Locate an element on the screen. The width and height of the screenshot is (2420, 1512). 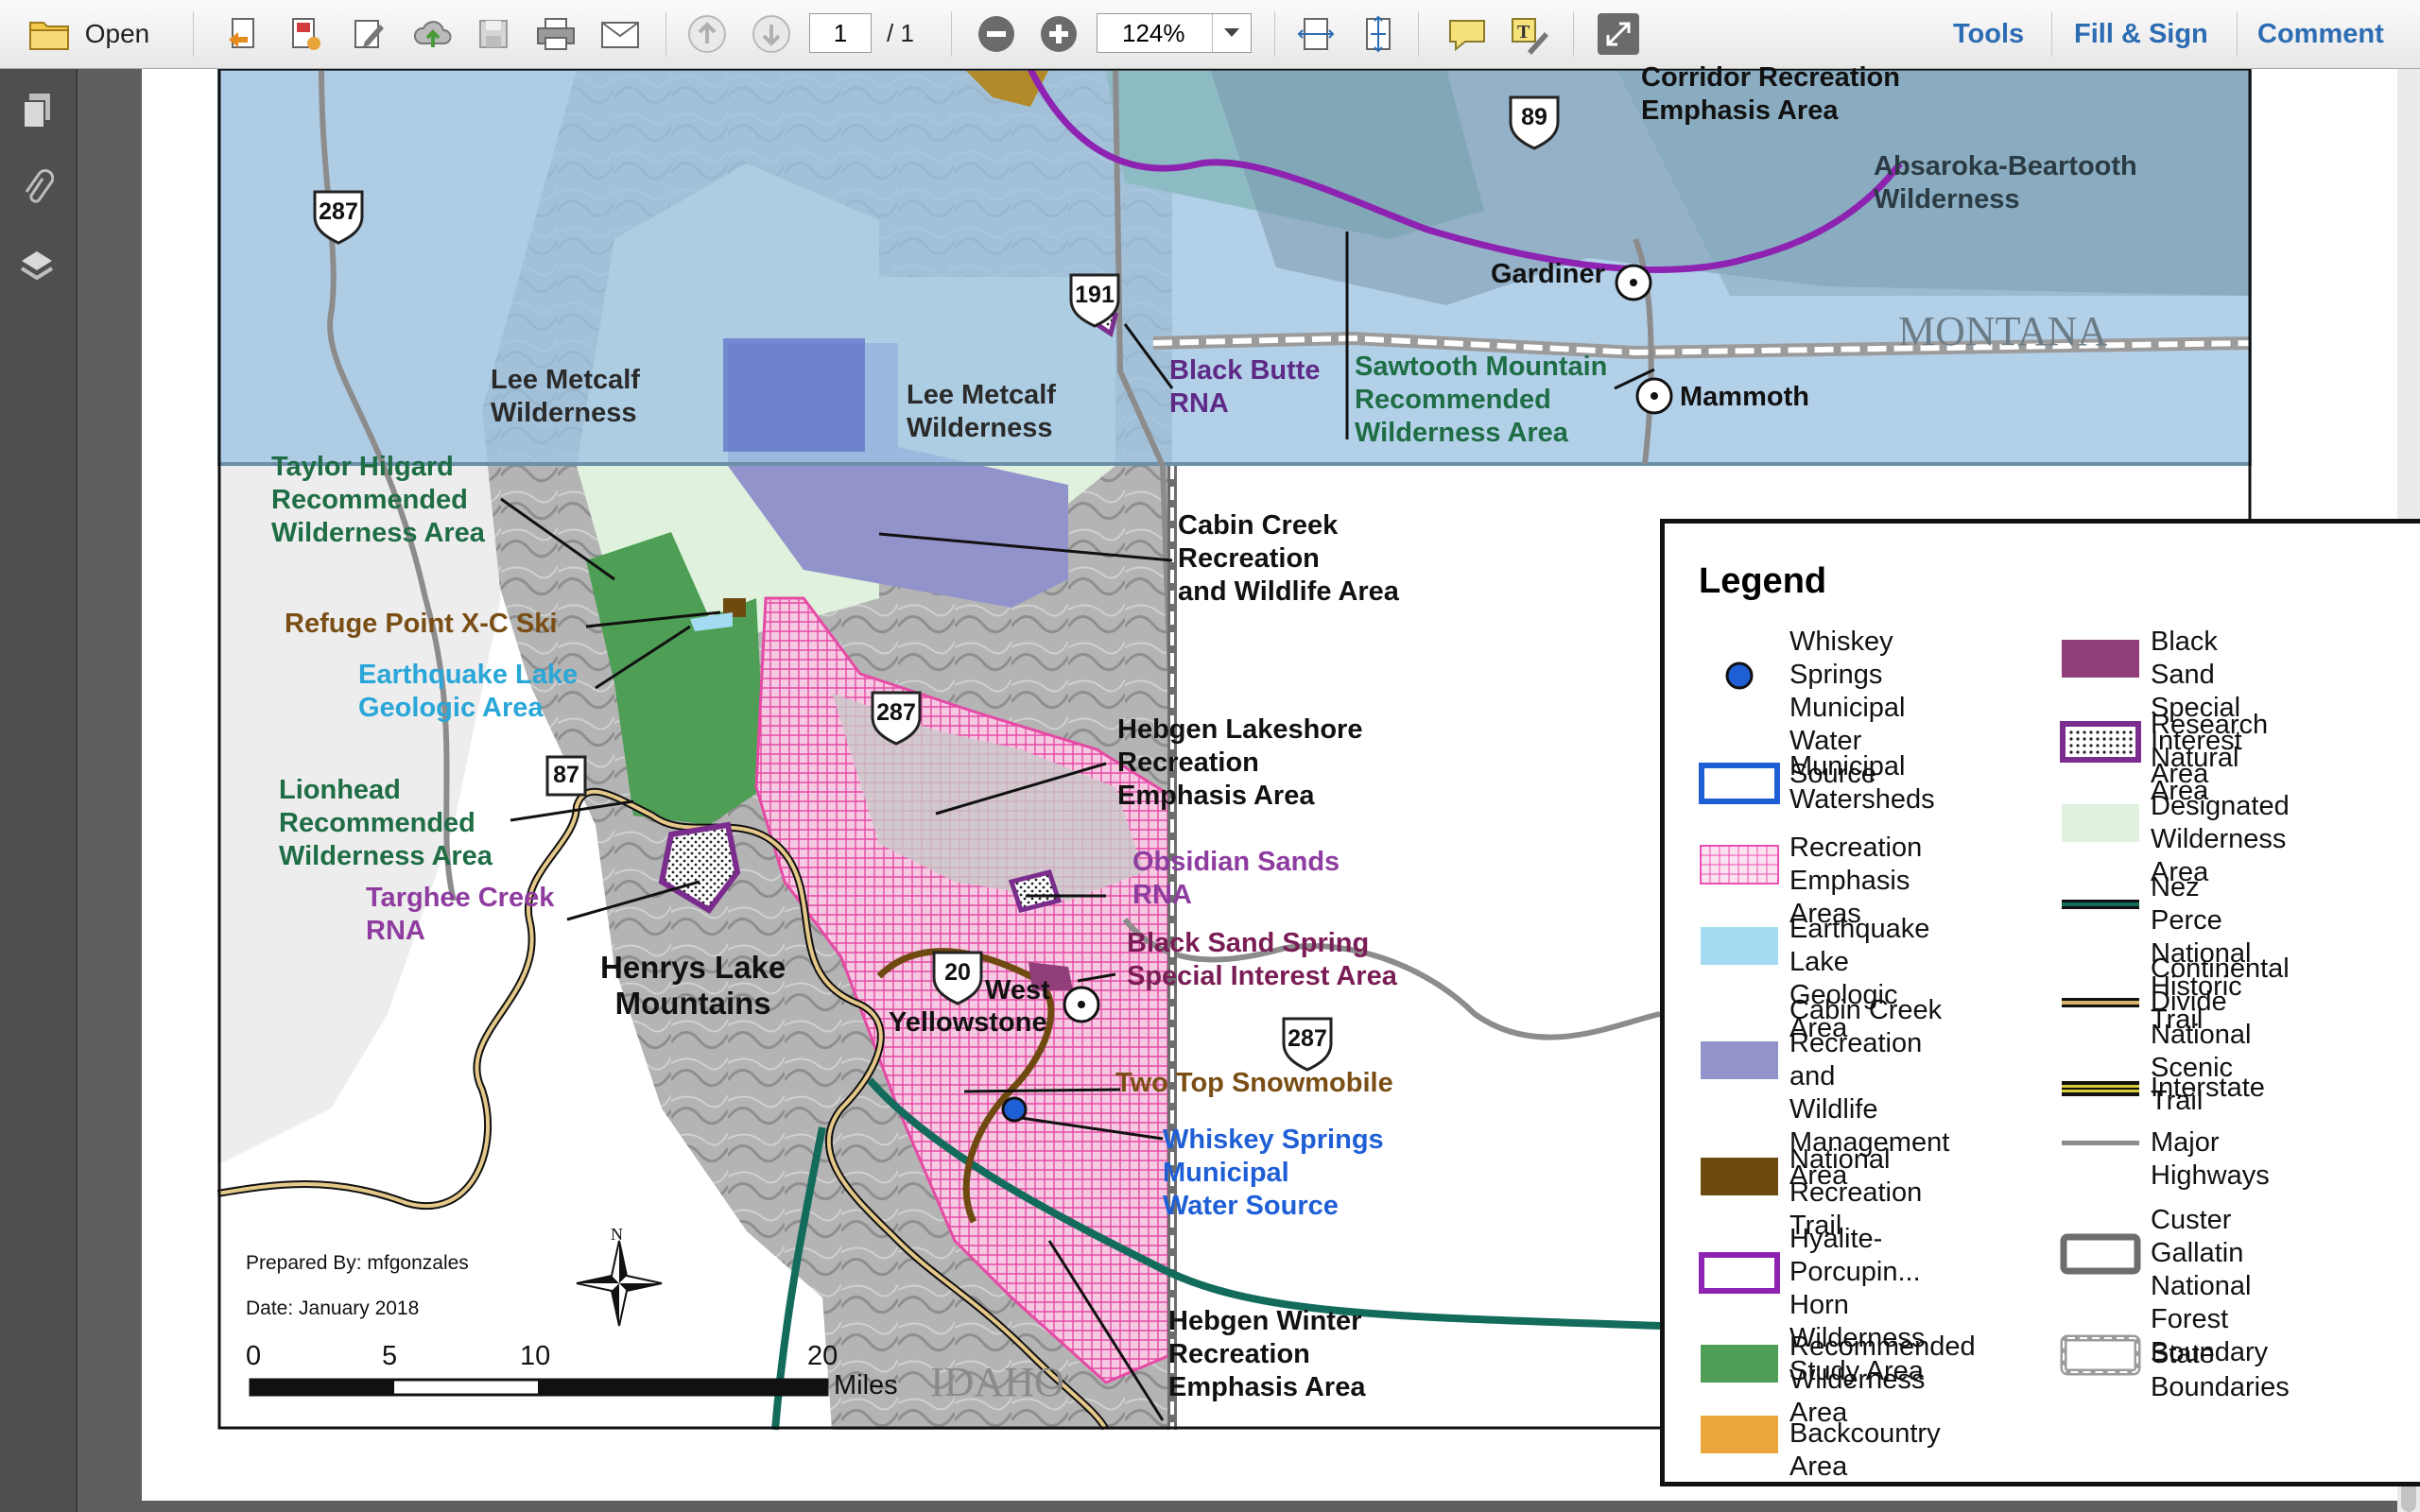
label-line: Hebgen Winter is located at coordinates (1265, 1321).